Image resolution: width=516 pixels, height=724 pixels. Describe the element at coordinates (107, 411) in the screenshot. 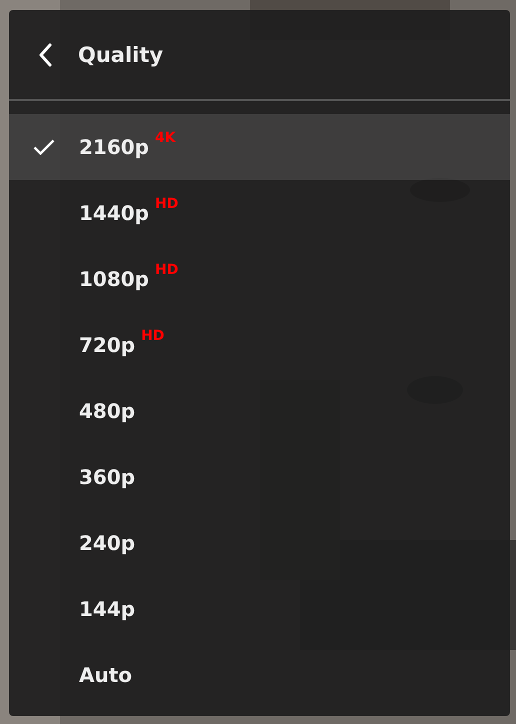

I see `option-label: 480p` at that location.